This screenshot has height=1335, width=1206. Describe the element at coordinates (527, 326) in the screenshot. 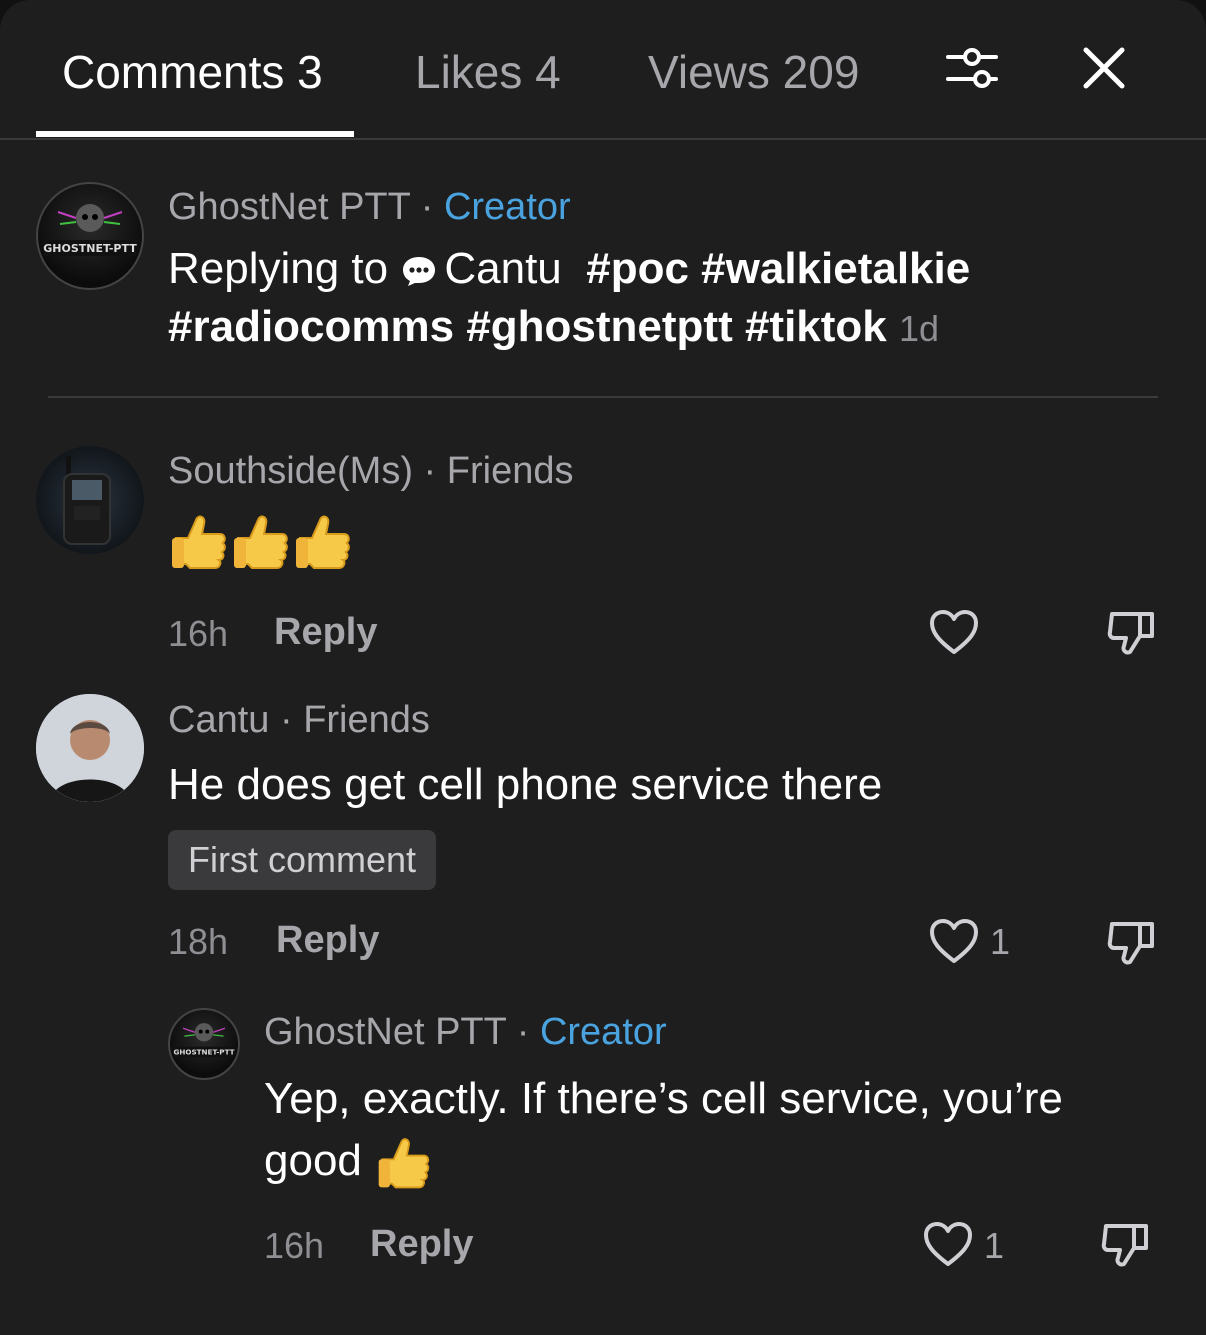

I see `hashtags-line-2: #radiocomms #ghostnetptt #tiktok` at that location.